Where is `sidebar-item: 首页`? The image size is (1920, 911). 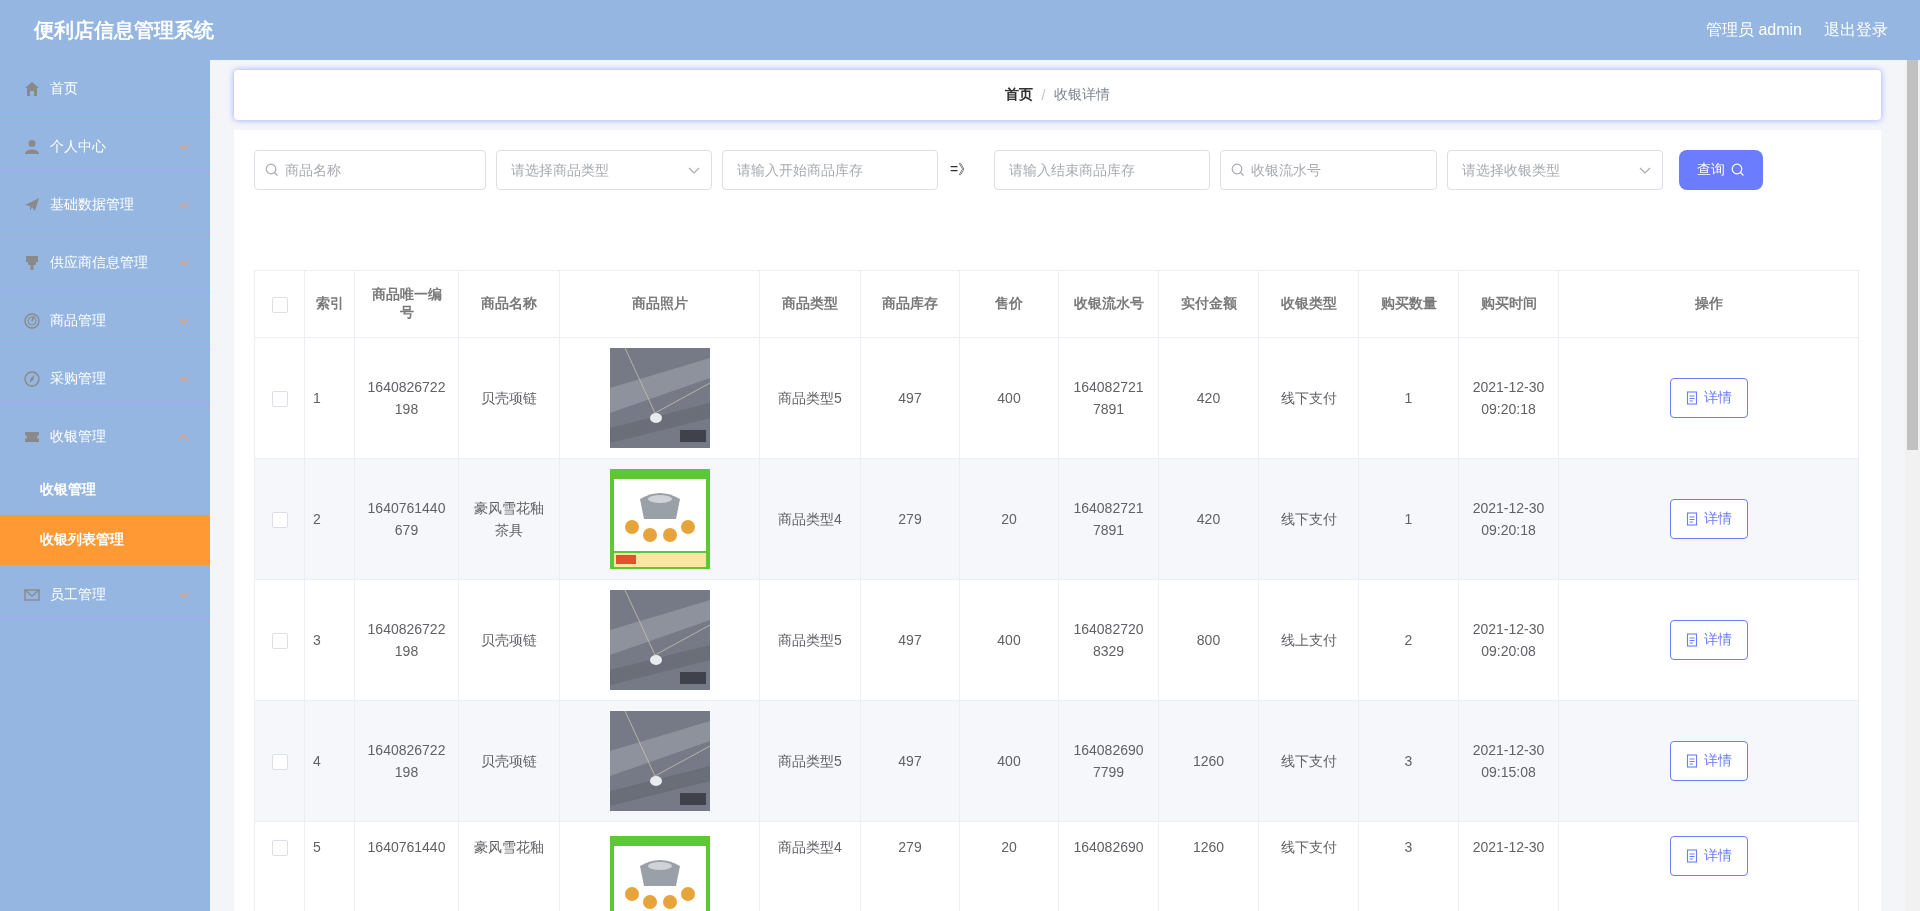
sidebar-item: 首页 is located at coordinates (105, 89).